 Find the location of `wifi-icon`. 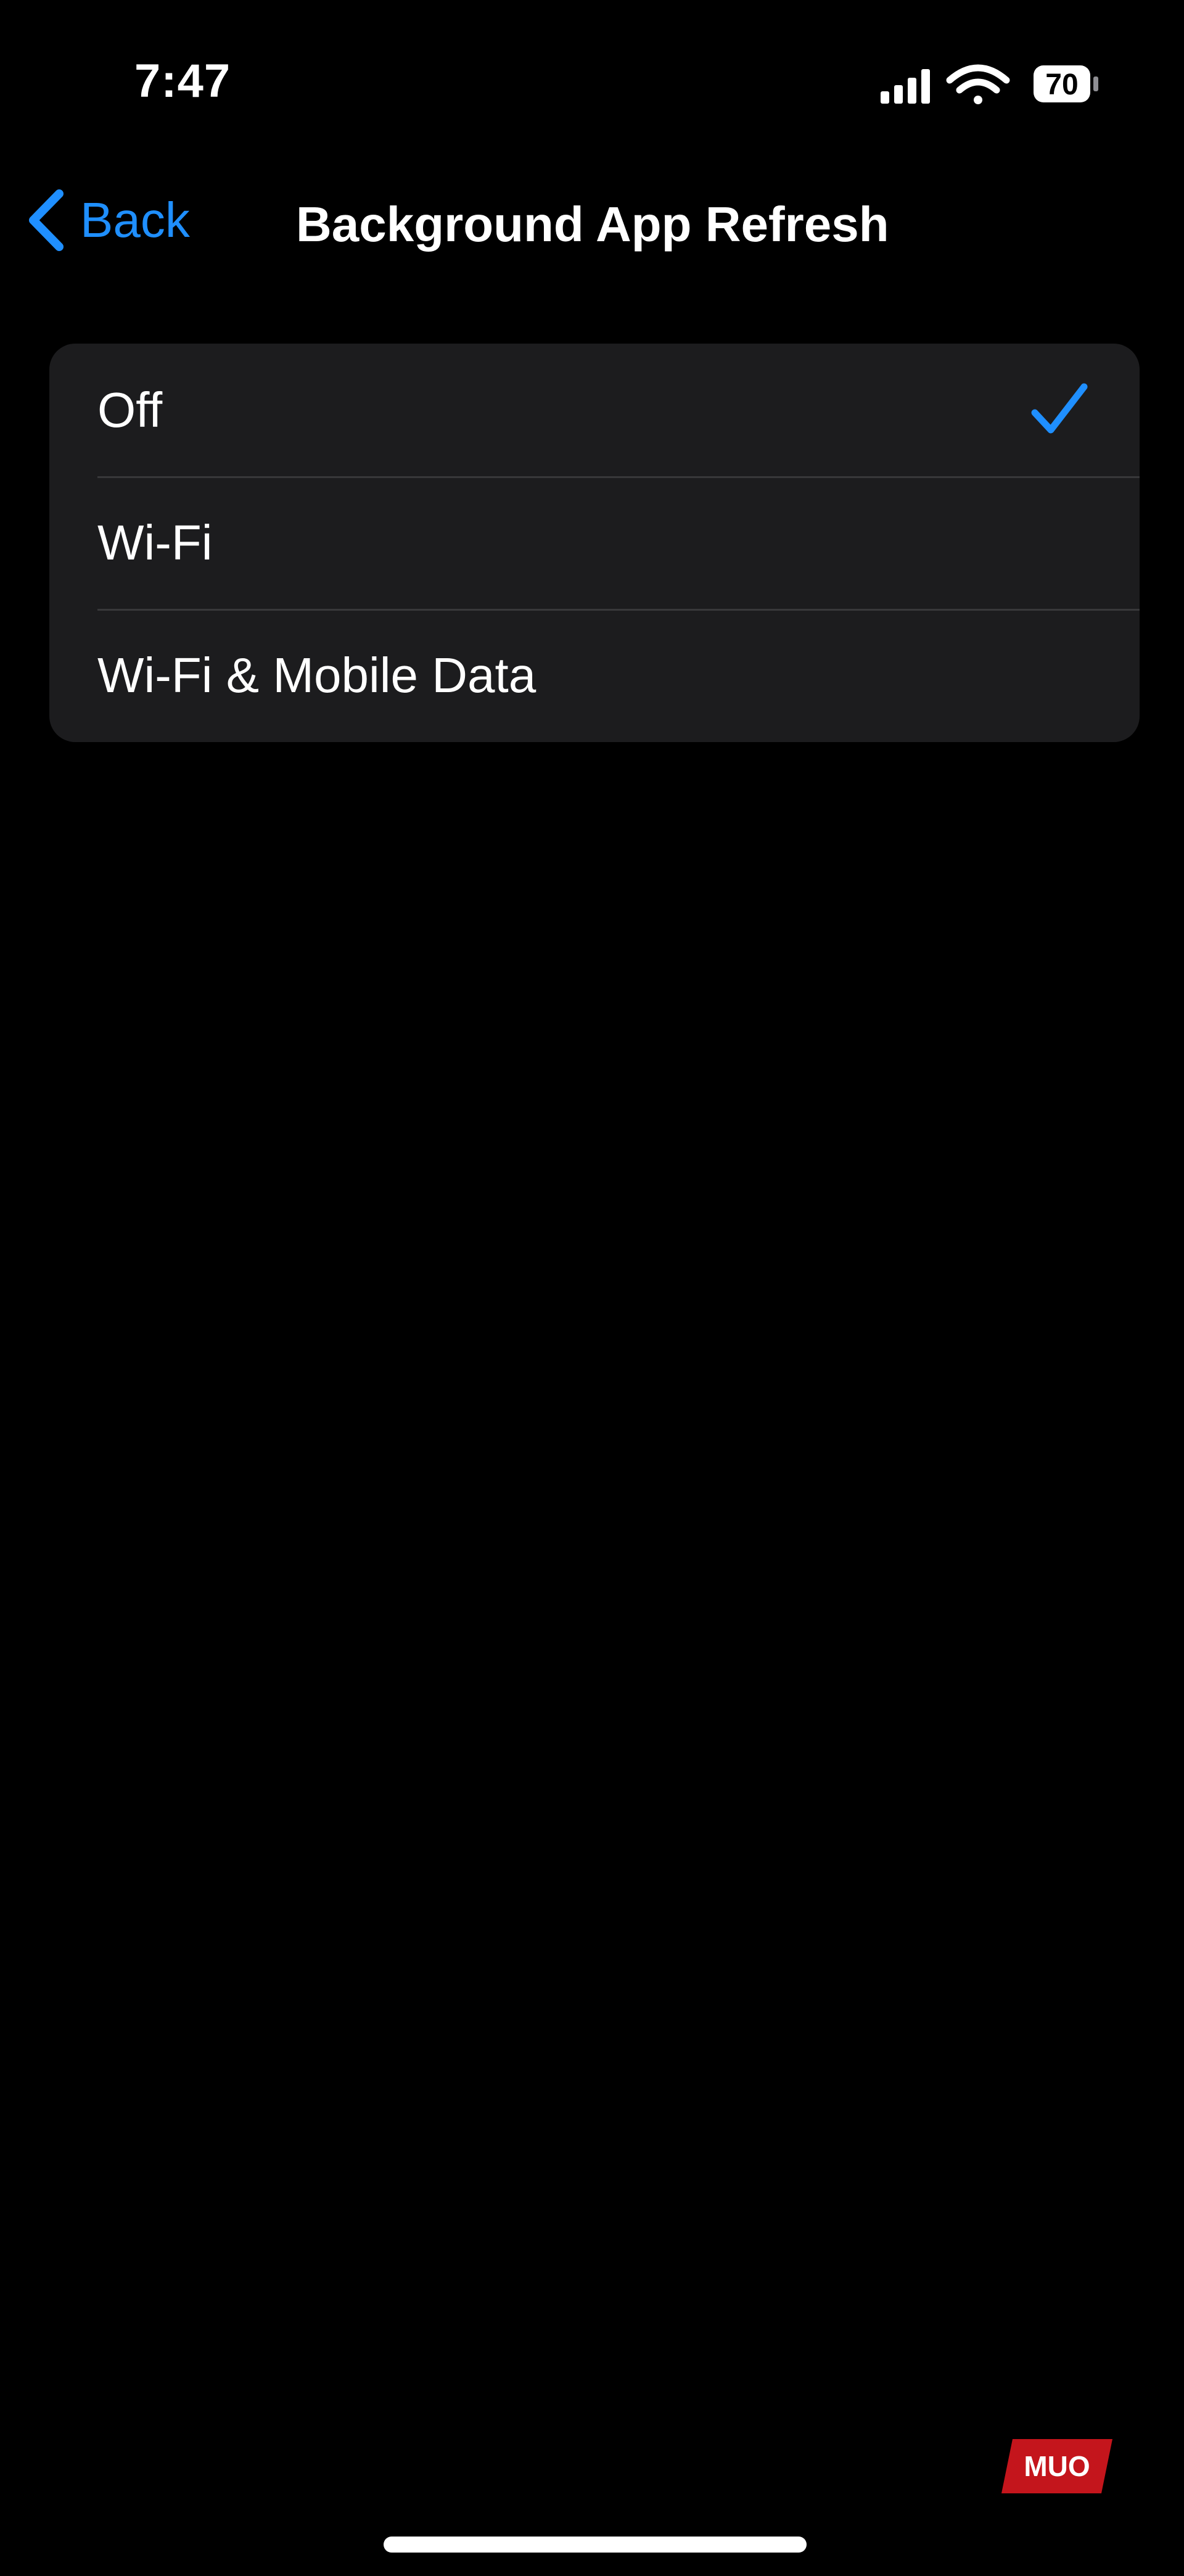

wifi-icon is located at coordinates (978, 84).